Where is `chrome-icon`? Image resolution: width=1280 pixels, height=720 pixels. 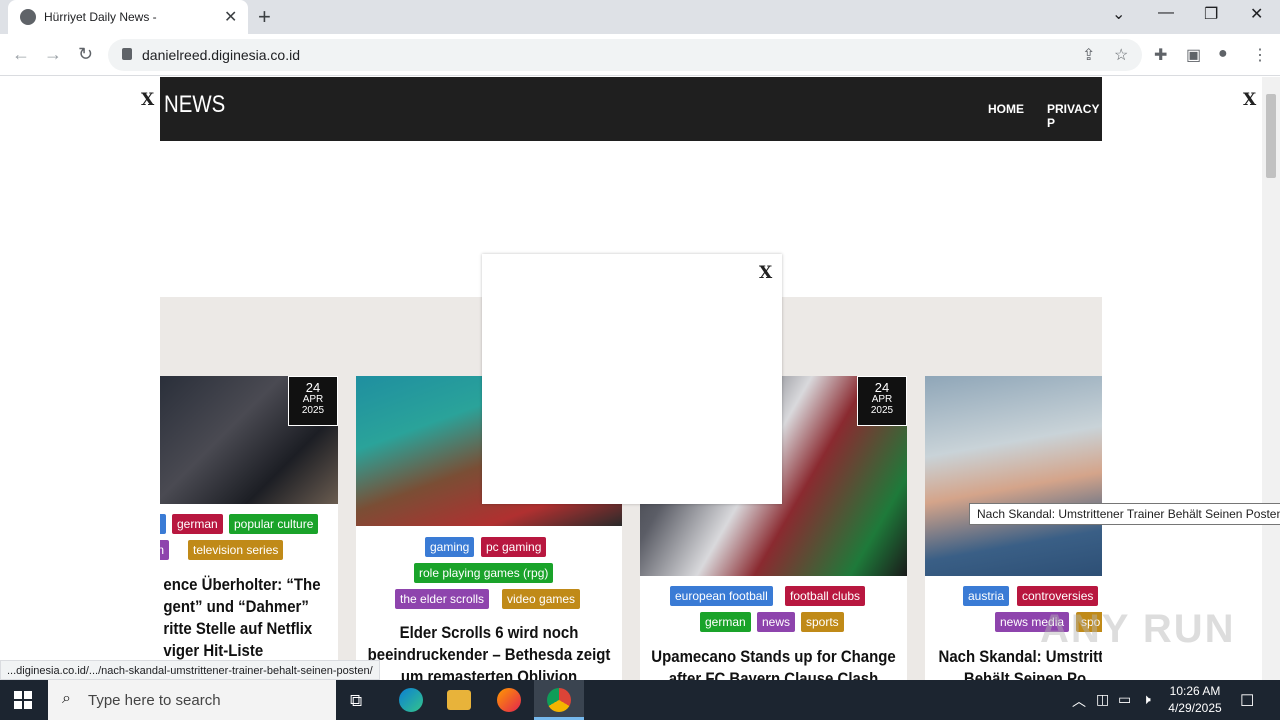 chrome-icon is located at coordinates (559, 700).